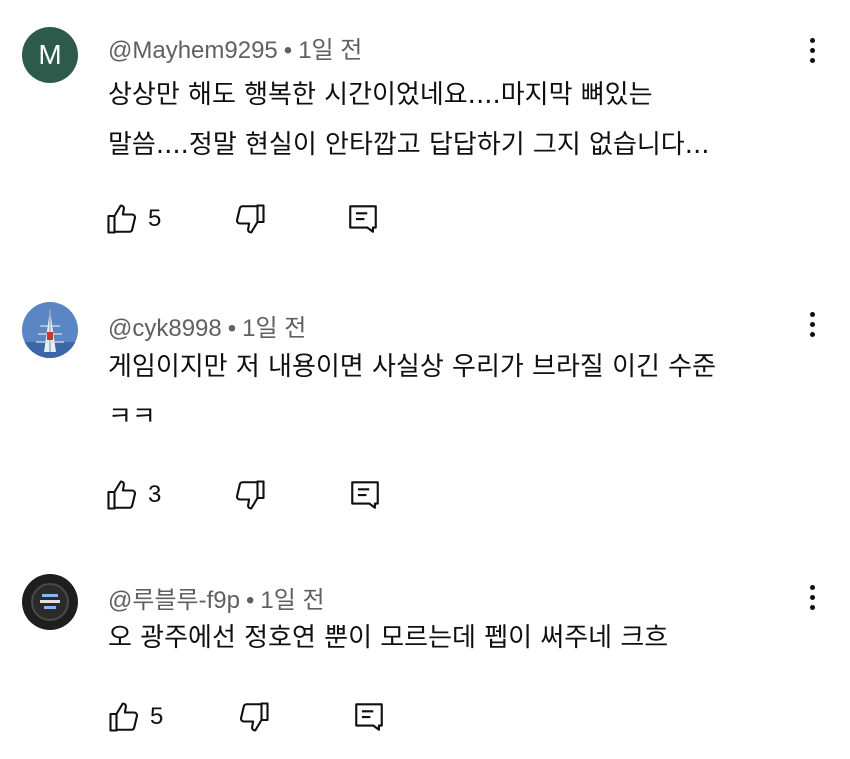 The height and width of the screenshot is (759, 850). What do you see at coordinates (412, 367) in the screenshot?
I see `comment-line: 게임이지만 저 내용이면 사실상 우리가 브라질 이긴 수준` at bounding box center [412, 367].